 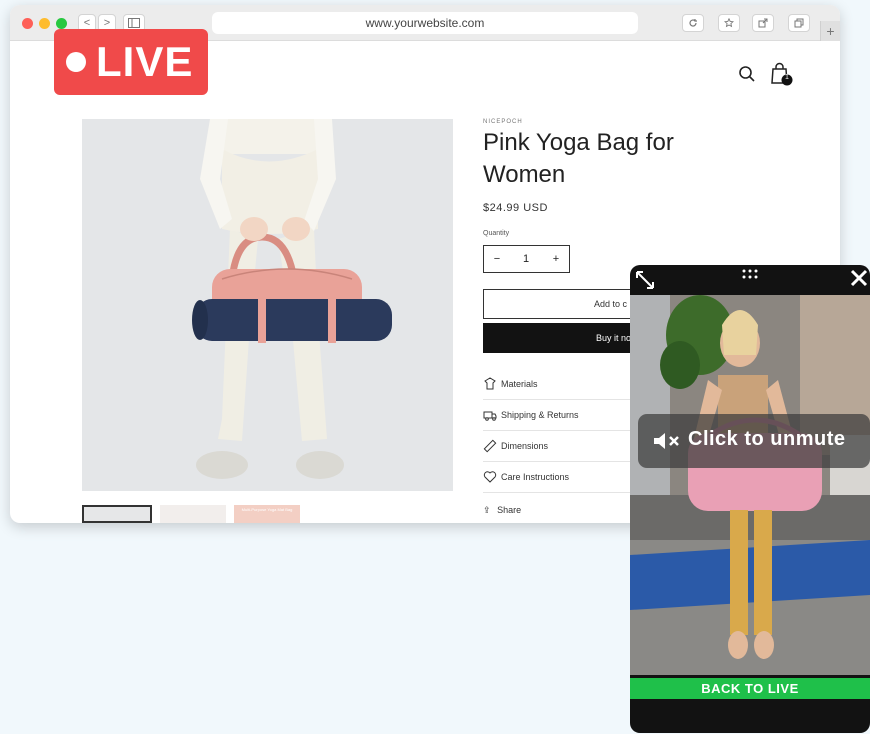 I want to click on close-window-button, so click(x=27, y=23).